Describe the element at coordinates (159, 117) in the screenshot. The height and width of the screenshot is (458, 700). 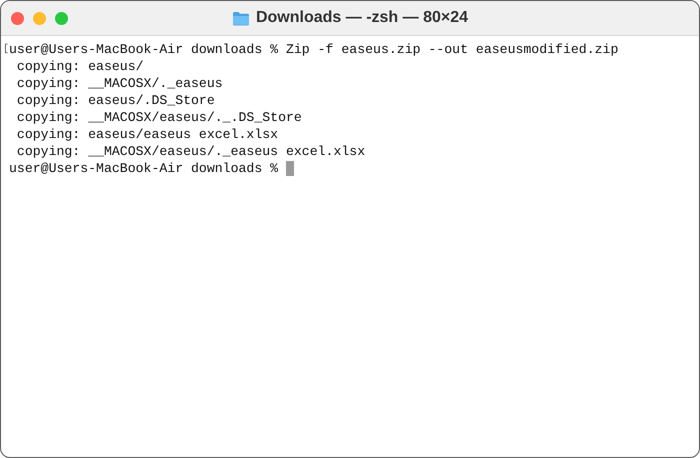
I see `terminal-line: copying: __MACOSX/easeus/._.DS_Store` at that location.